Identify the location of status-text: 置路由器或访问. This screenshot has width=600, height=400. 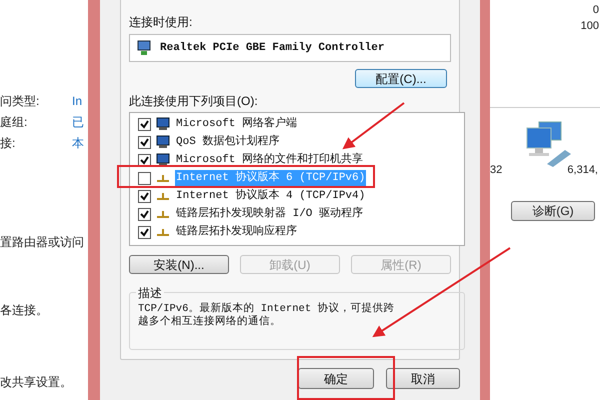
(42, 242).